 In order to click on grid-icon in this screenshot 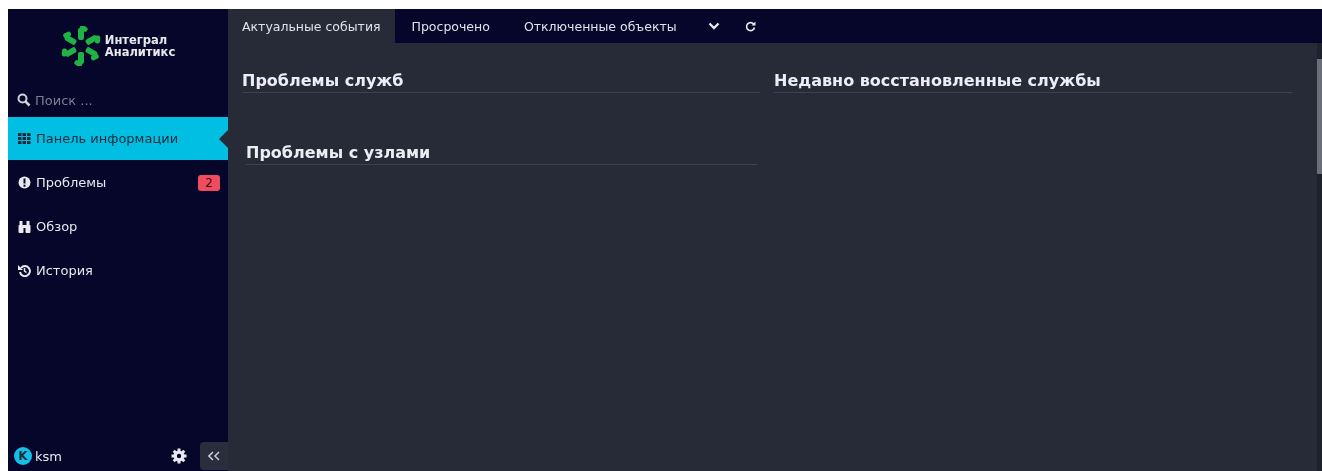, I will do `click(24, 138)`.